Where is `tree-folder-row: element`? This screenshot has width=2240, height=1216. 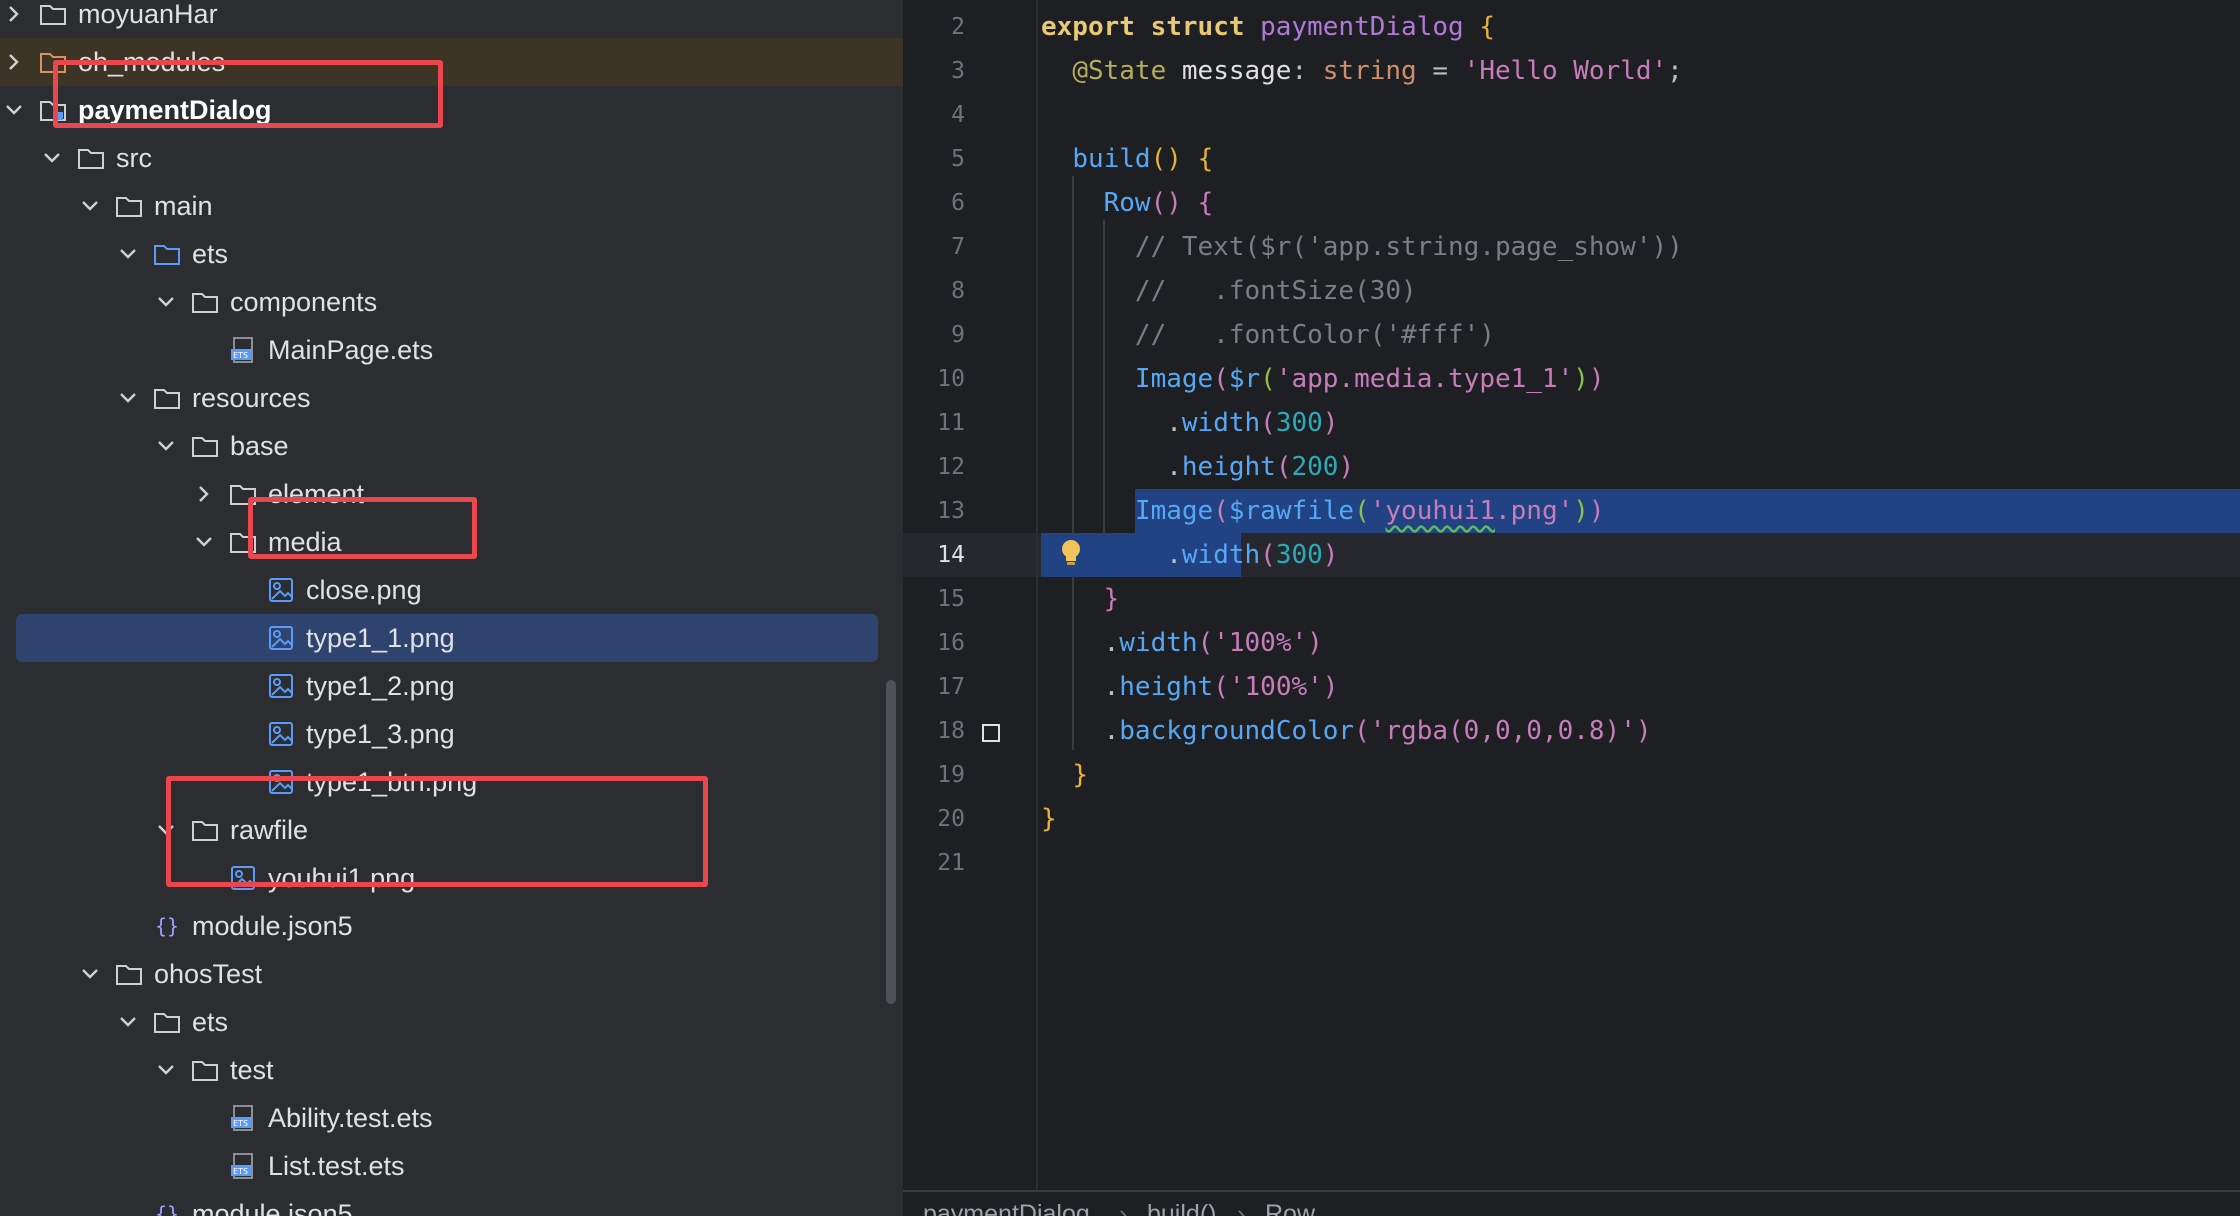
tree-folder-row: element is located at coordinates (451, 494).